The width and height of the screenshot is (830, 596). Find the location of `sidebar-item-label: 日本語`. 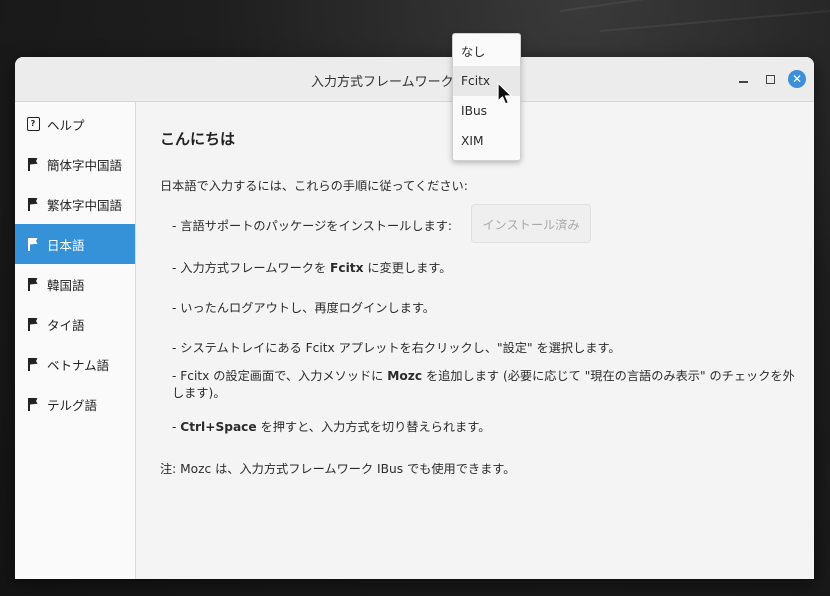

sidebar-item-label: 日本語 is located at coordinates (66, 245).